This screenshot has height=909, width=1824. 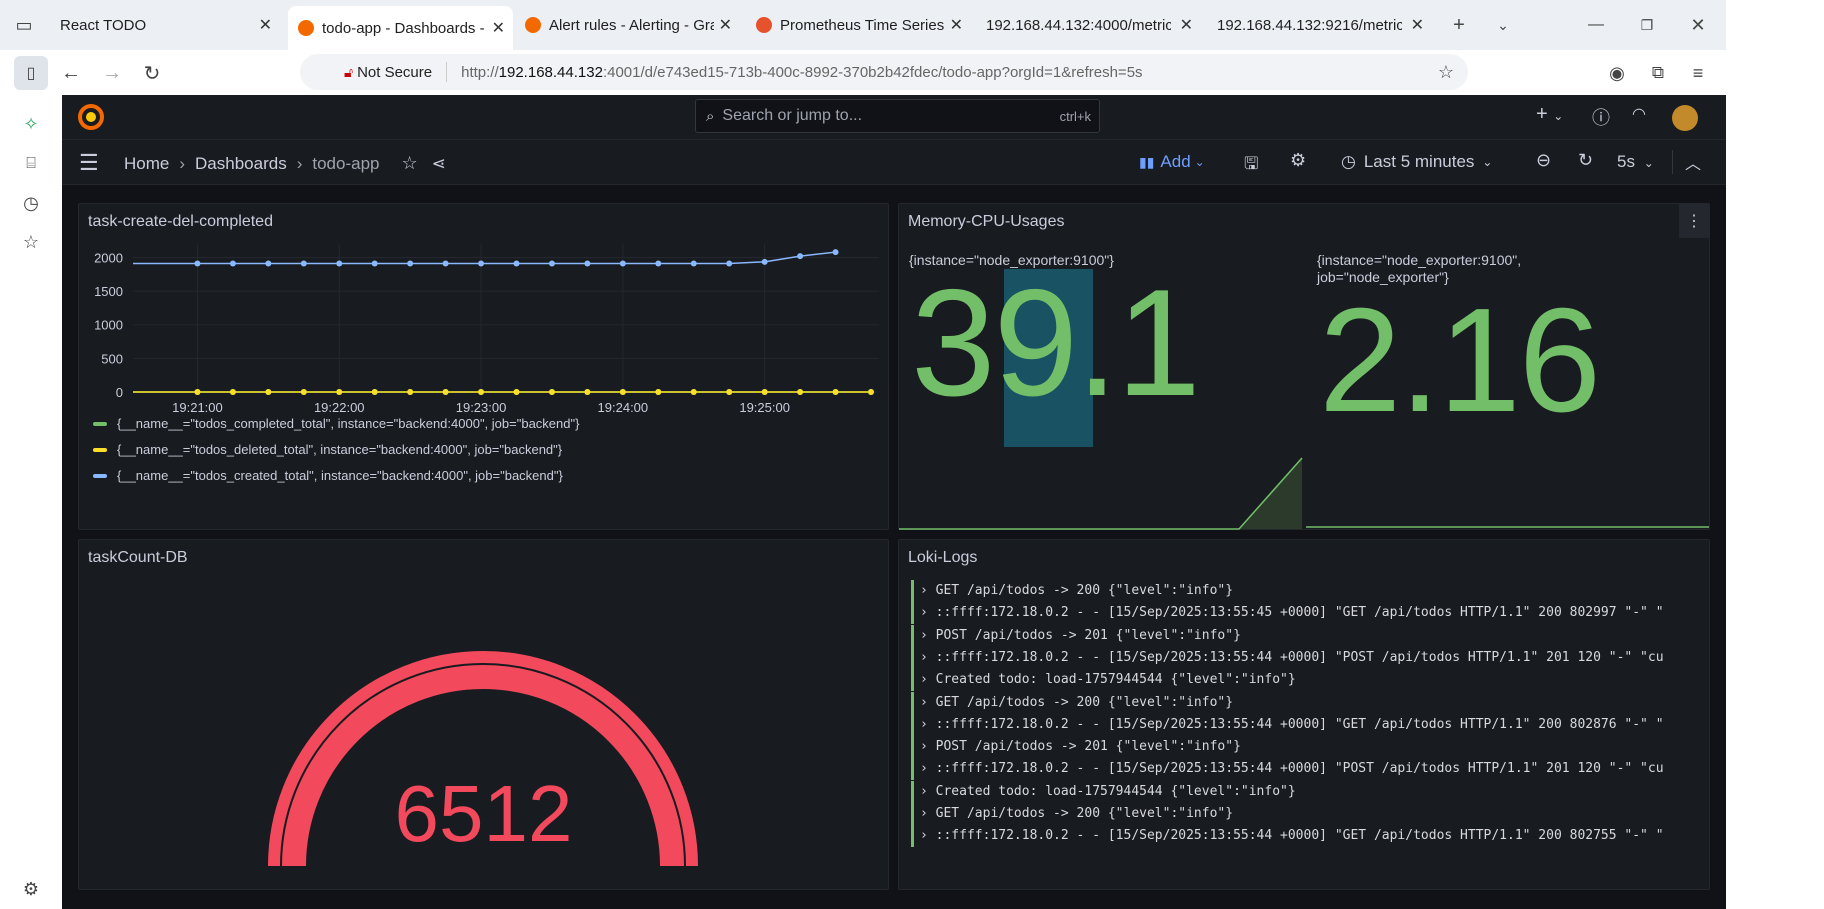 What do you see at coordinates (1617, 73) in the screenshot?
I see `account-icon: ◉` at bounding box center [1617, 73].